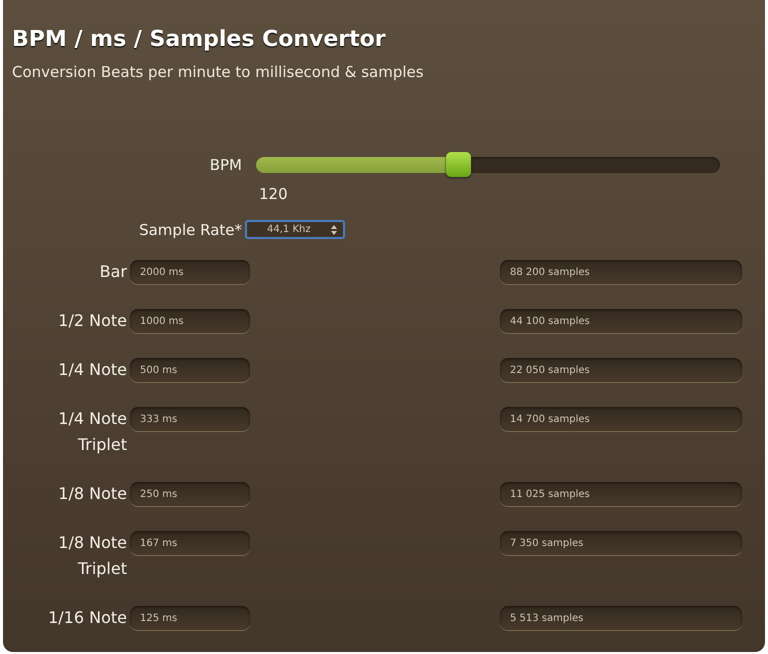 This screenshot has height=654, width=768. What do you see at coordinates (334, 229) in the screenshot?
I see `updown-icon` at bounding box center [334, 229].